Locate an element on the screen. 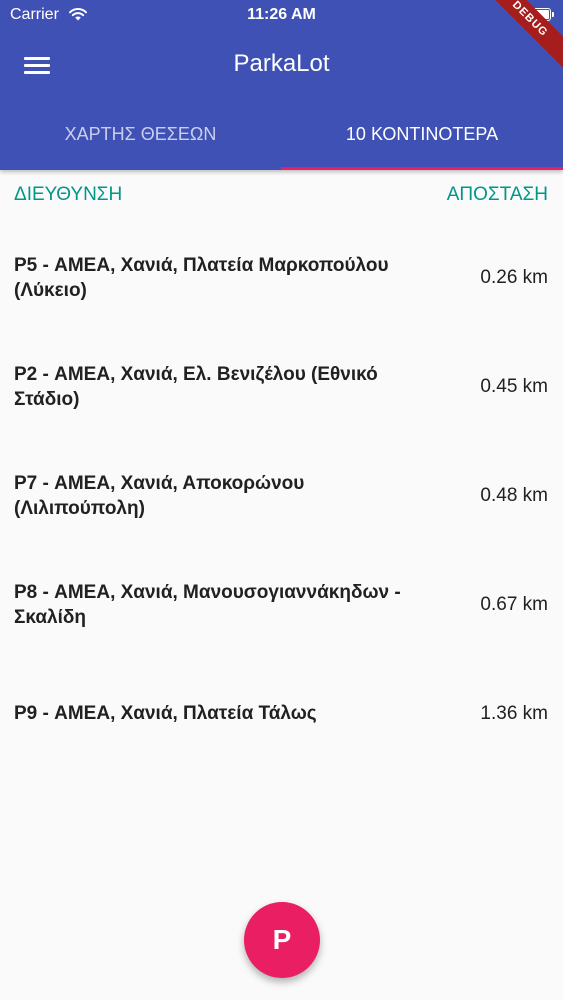 The width and height of the screenshot is (563, 1000). app-title: ParkaLot is located at coordinates (281, 63).